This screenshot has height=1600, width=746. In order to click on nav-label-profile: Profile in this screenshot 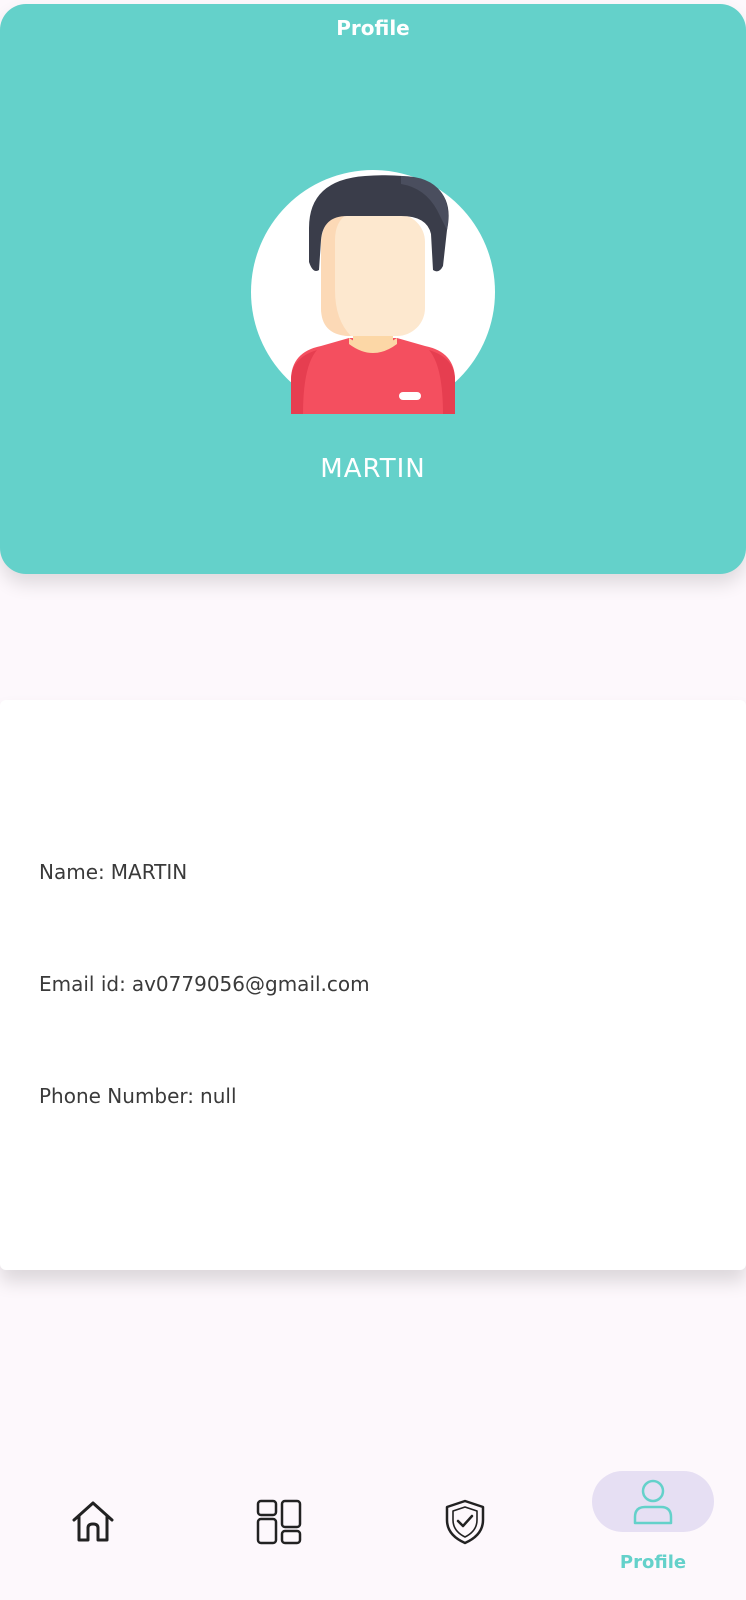, I will do `click(653, 1562)`.